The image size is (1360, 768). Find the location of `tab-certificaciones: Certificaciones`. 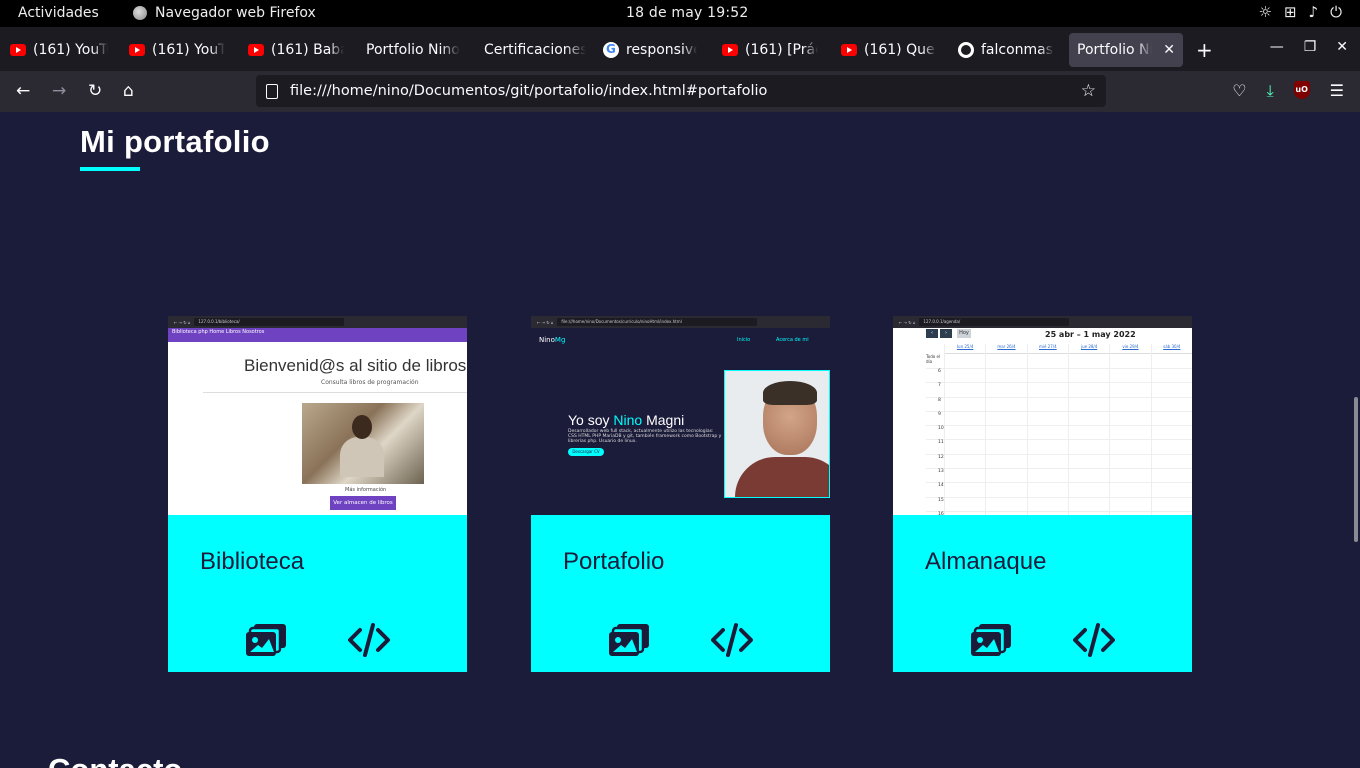

tab-certificaciones: Certificaciones is located at coordinates (535, 50).